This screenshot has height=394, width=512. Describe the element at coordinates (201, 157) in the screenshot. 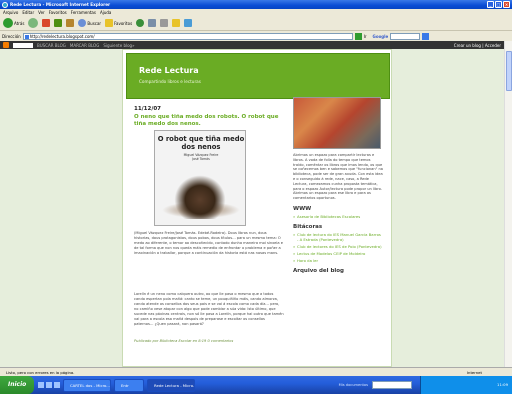

I see `book-cover-authors: Miguel Vázquez Freire José Tomás` at that location.